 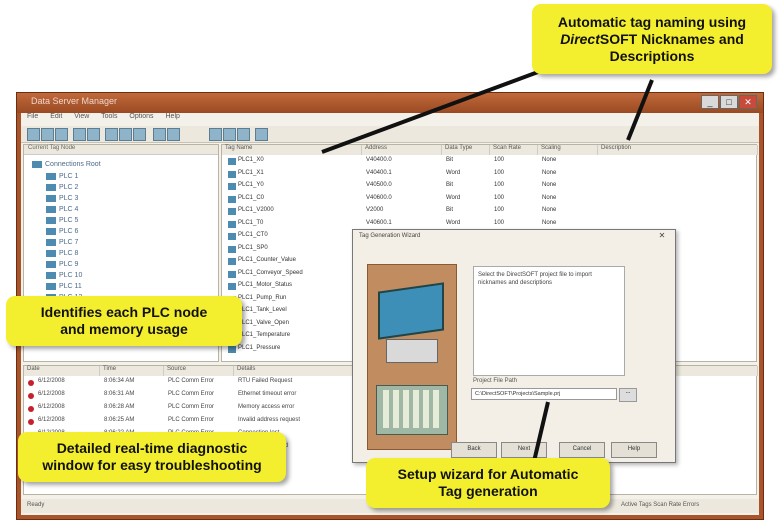 What do you see at coordinates (152, 465) in the screenshot?
I see `callout-diagnostic-line2: window for easy troubleshooting` at bounding box center [152, 465].